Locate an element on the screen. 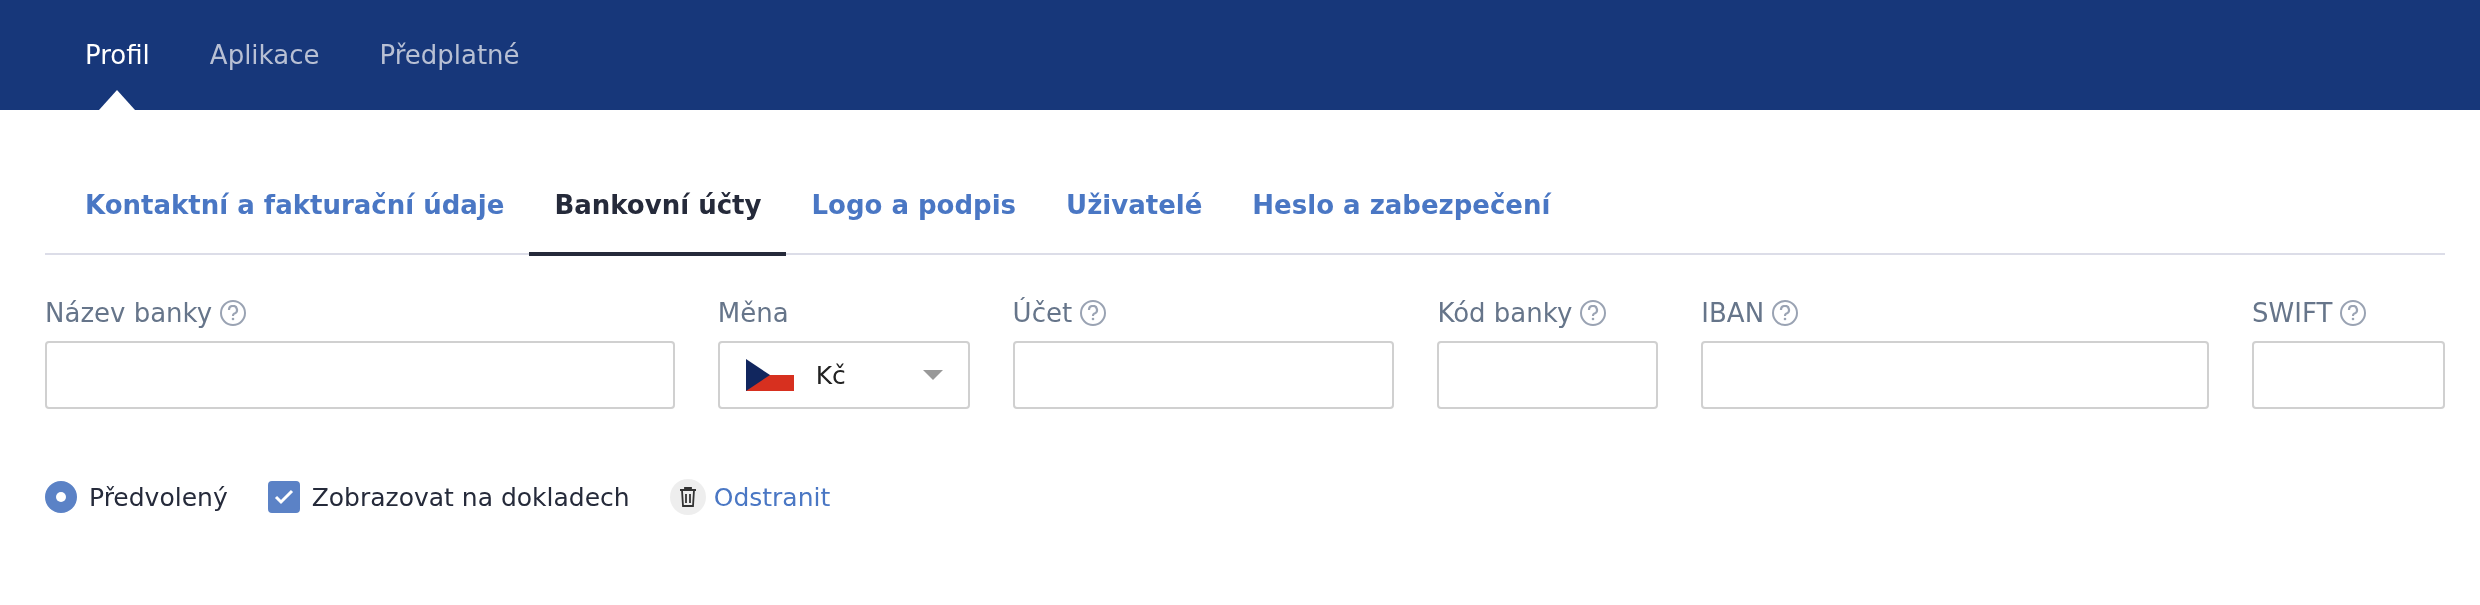  field-label: Kód banky is located at coordinates (1505, 313).